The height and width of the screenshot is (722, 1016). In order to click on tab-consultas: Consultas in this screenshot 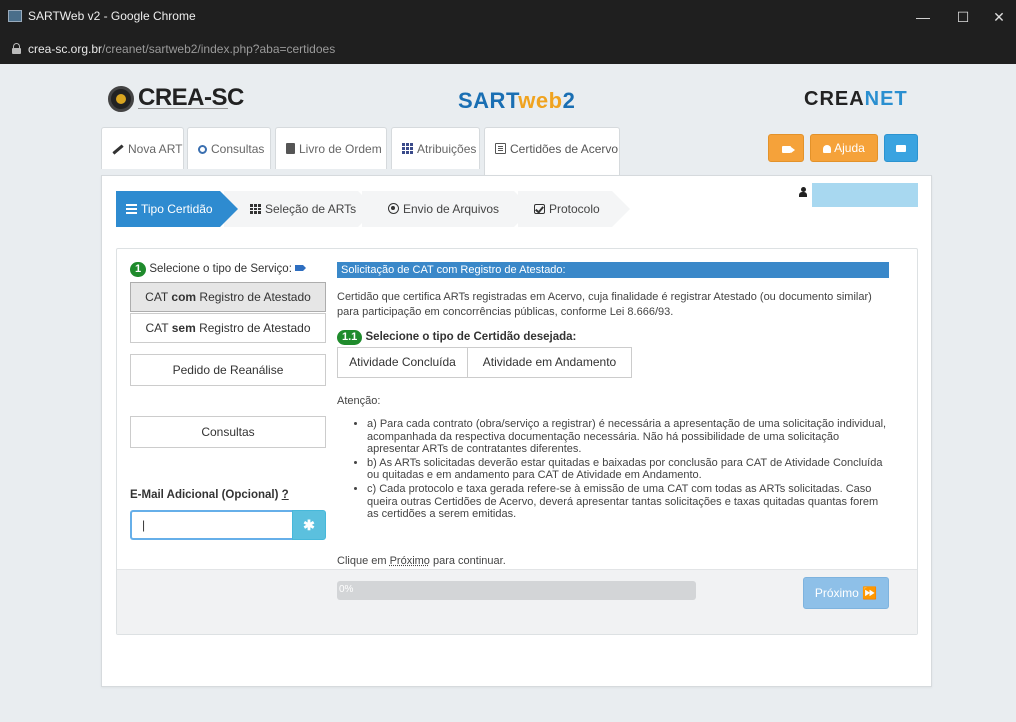, I will do `click(229, 148)`.